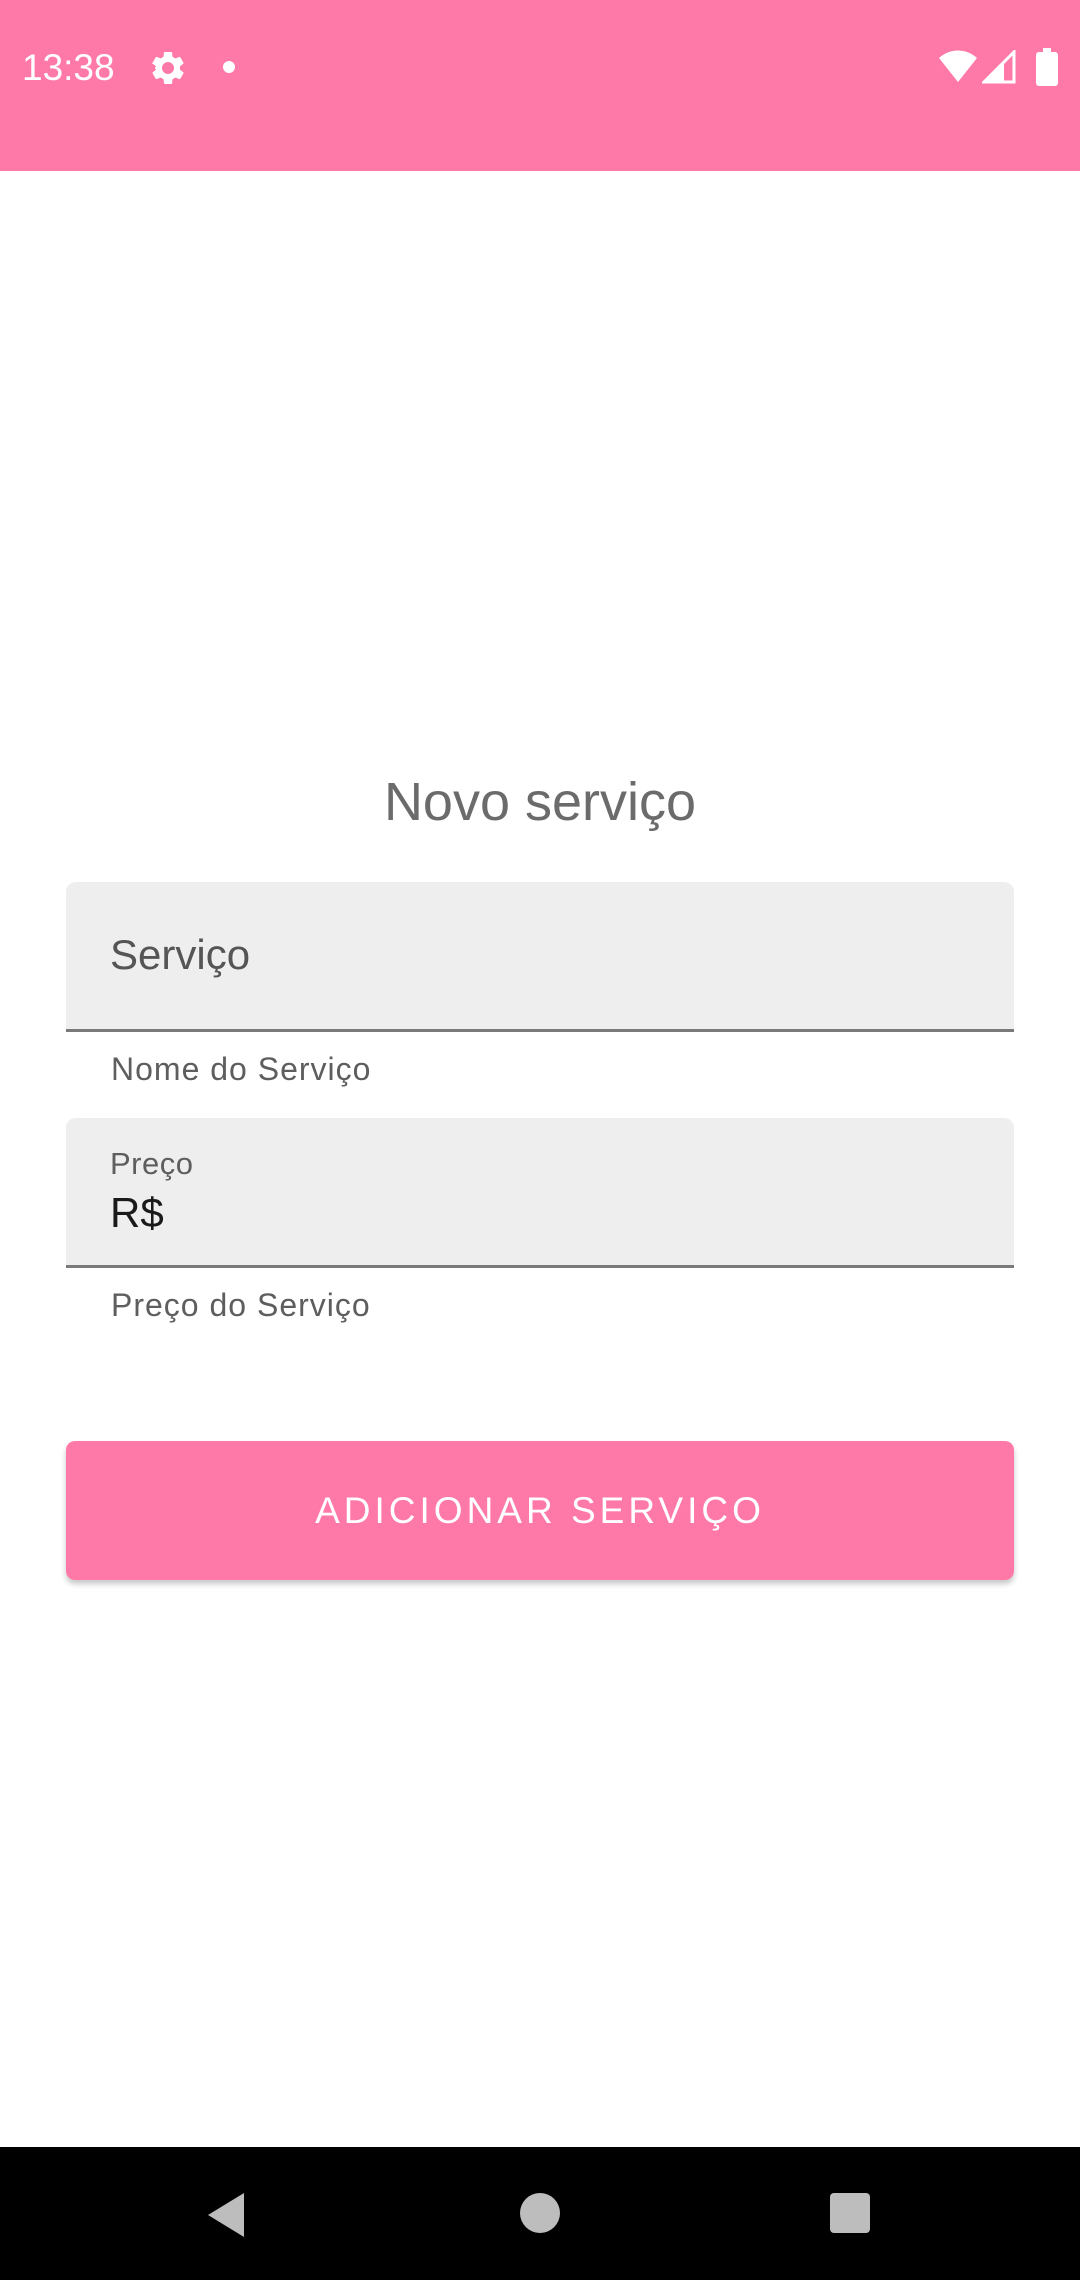 Image resolution: width=1080 pixels, height=2280 pixels. What do you see at coordinates (241, 1069) in the screenshot?
I see `service-name-helper: Nome do Serviço` at bounding box center [241, 1069].